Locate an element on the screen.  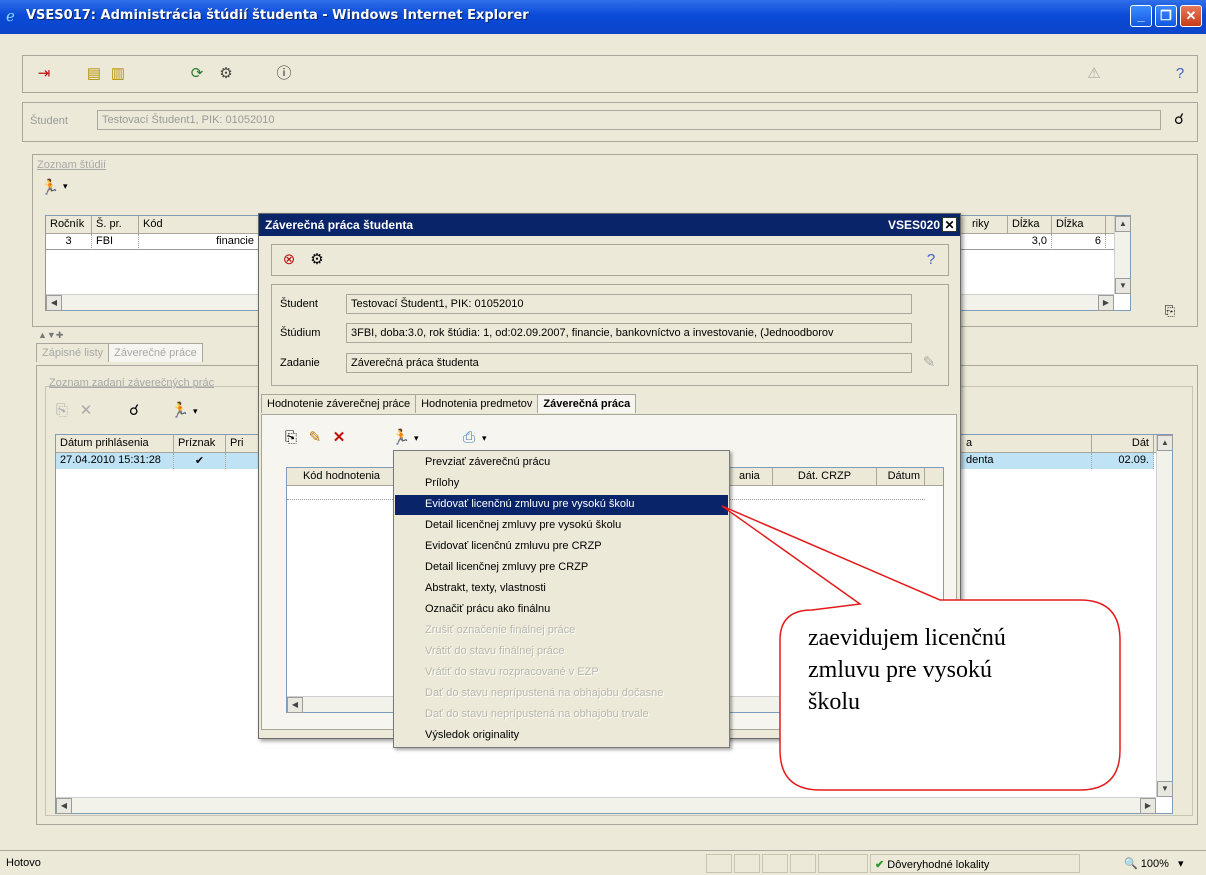
print-icon: ▤ is located at coordinates (94, 74).